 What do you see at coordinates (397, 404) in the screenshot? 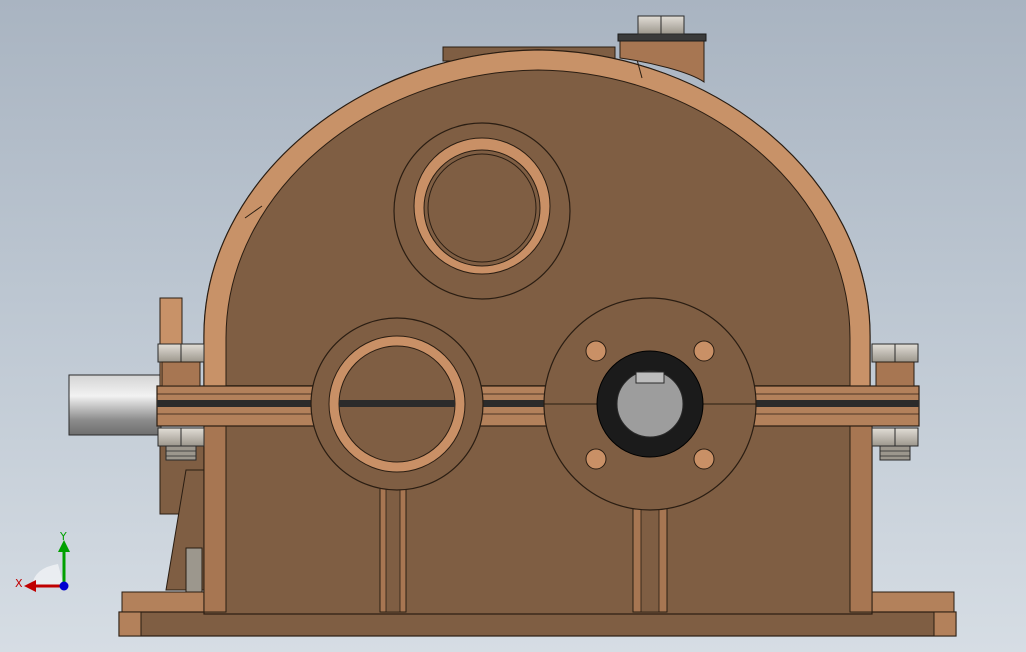
I see `bearing-boss-left` at bounding box center [397, 404].